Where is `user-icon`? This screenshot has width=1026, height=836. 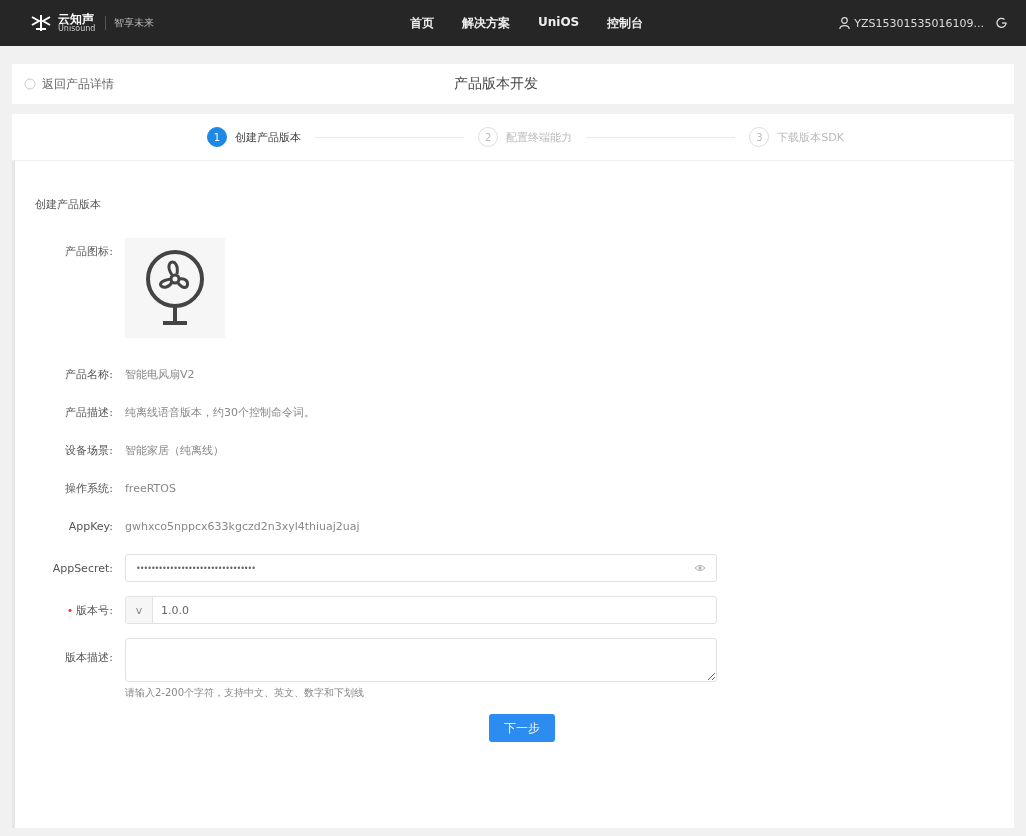
user-icon is located at coordinates (845, 23).